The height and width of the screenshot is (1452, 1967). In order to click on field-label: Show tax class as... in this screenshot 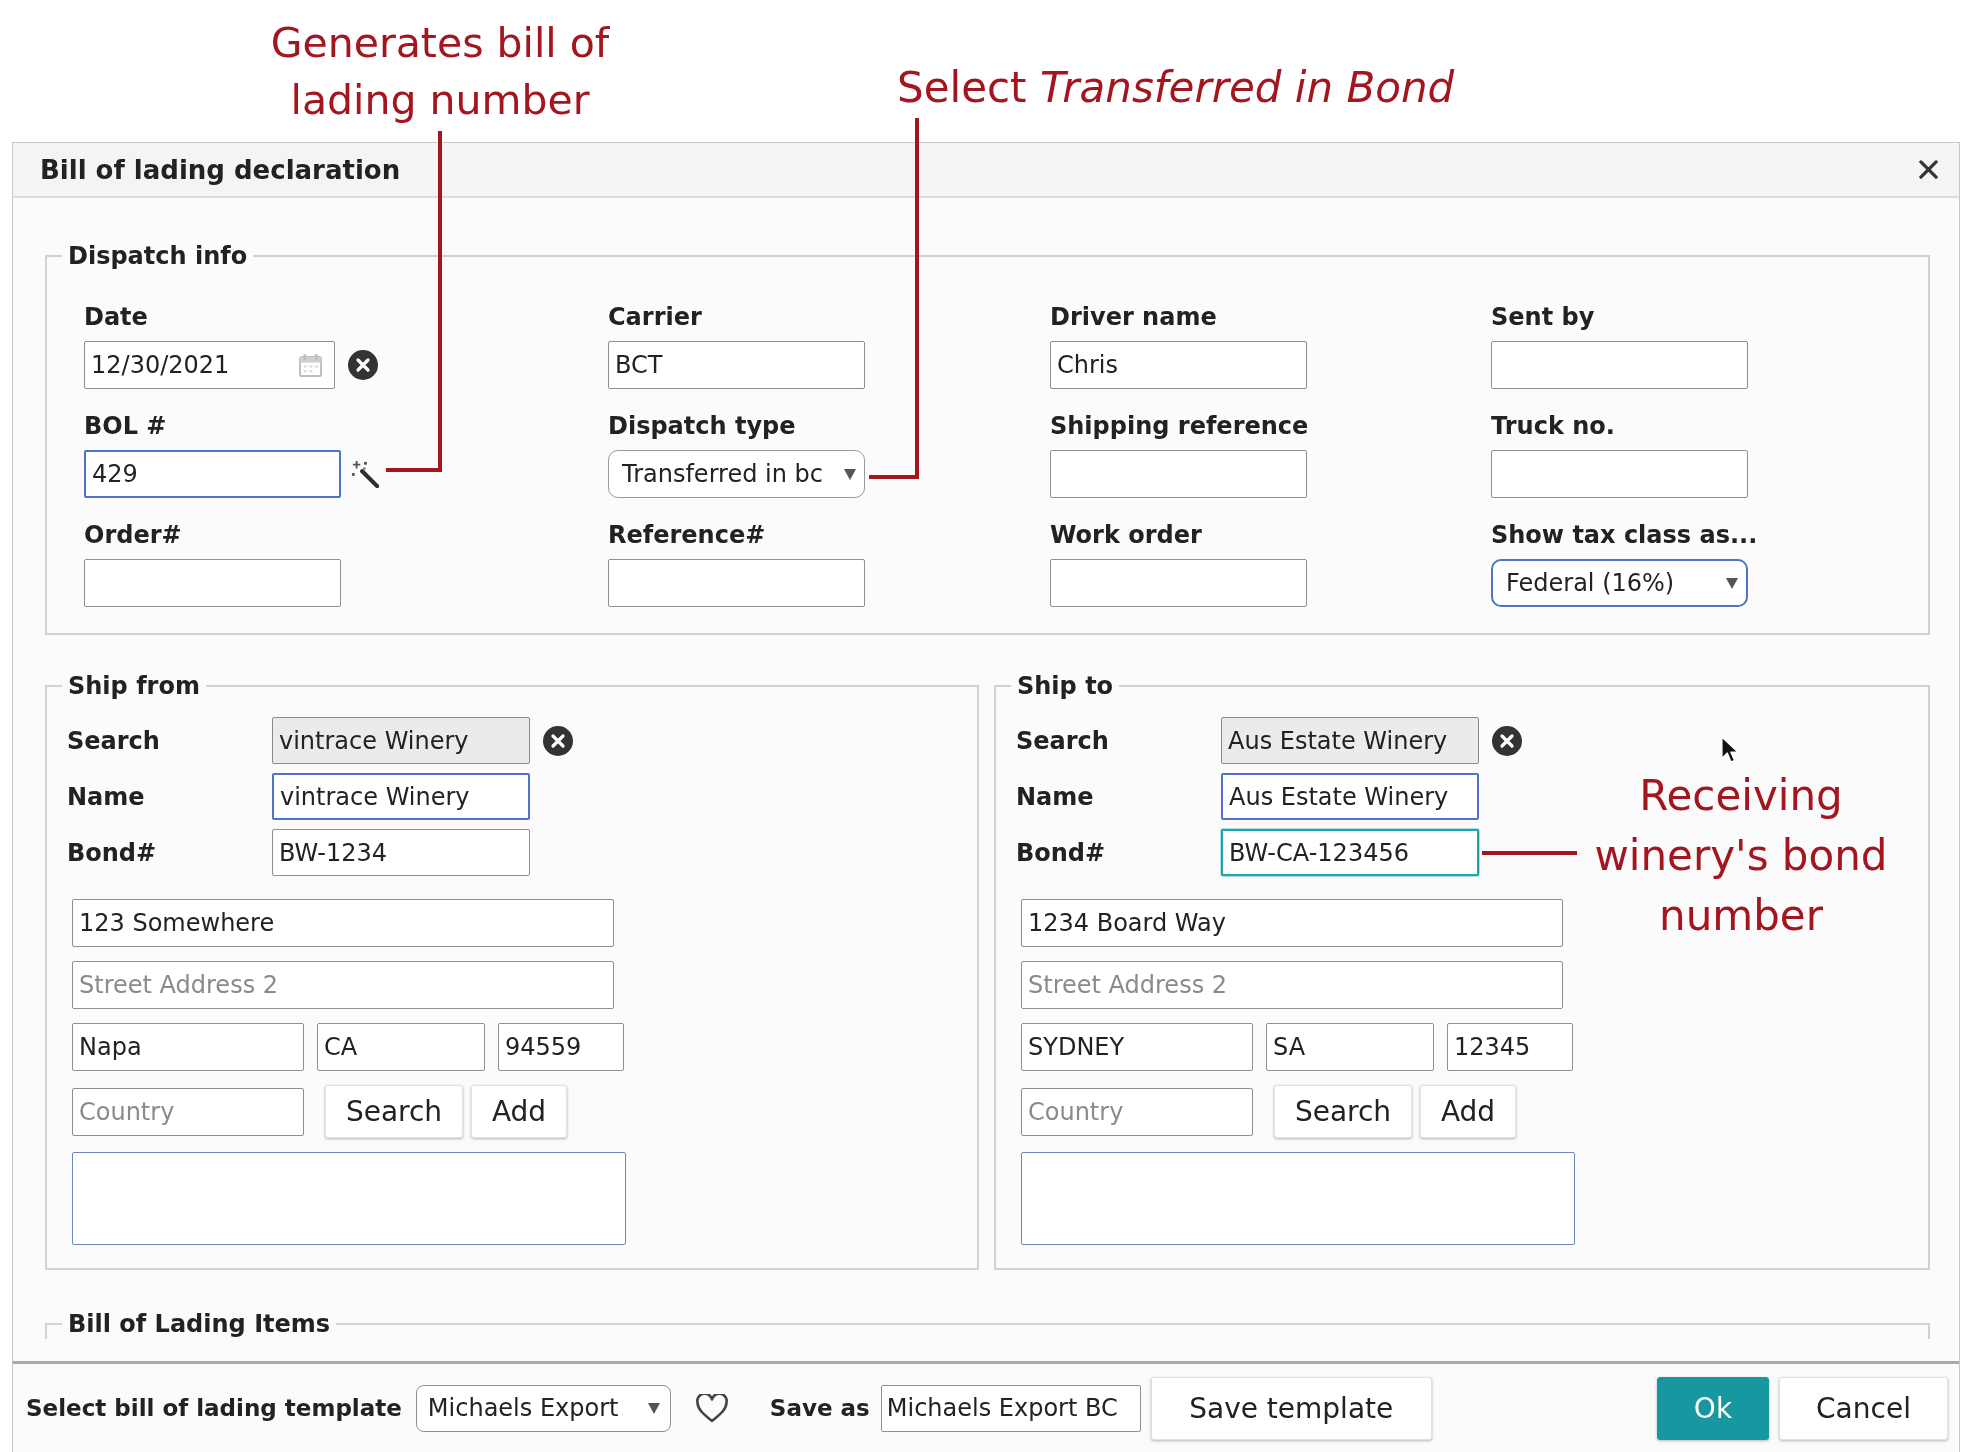, I will do `click(1625, 535)`.